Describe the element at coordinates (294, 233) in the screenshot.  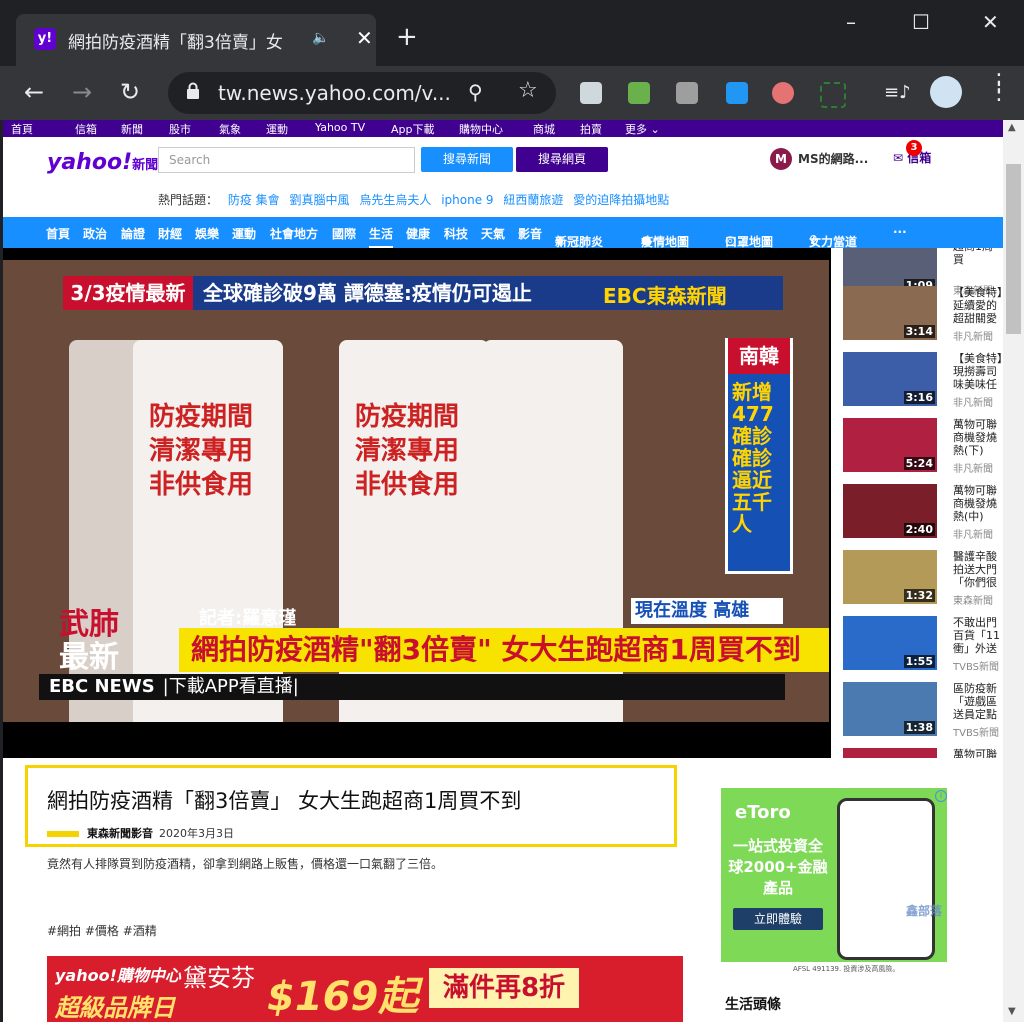
I see `category-tab: 社會地方` at that location.